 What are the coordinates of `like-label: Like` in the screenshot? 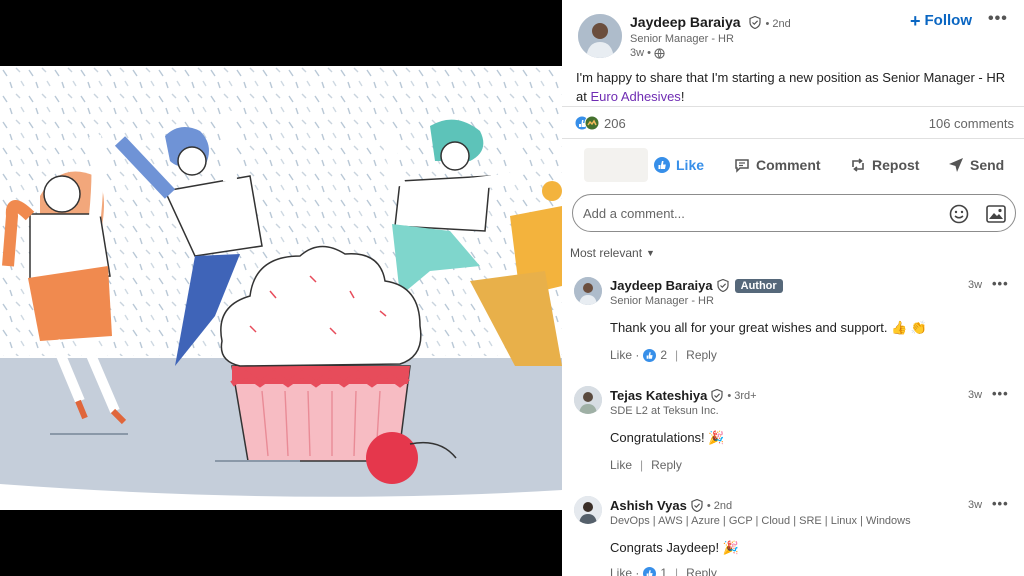 It's located at (690, 165).